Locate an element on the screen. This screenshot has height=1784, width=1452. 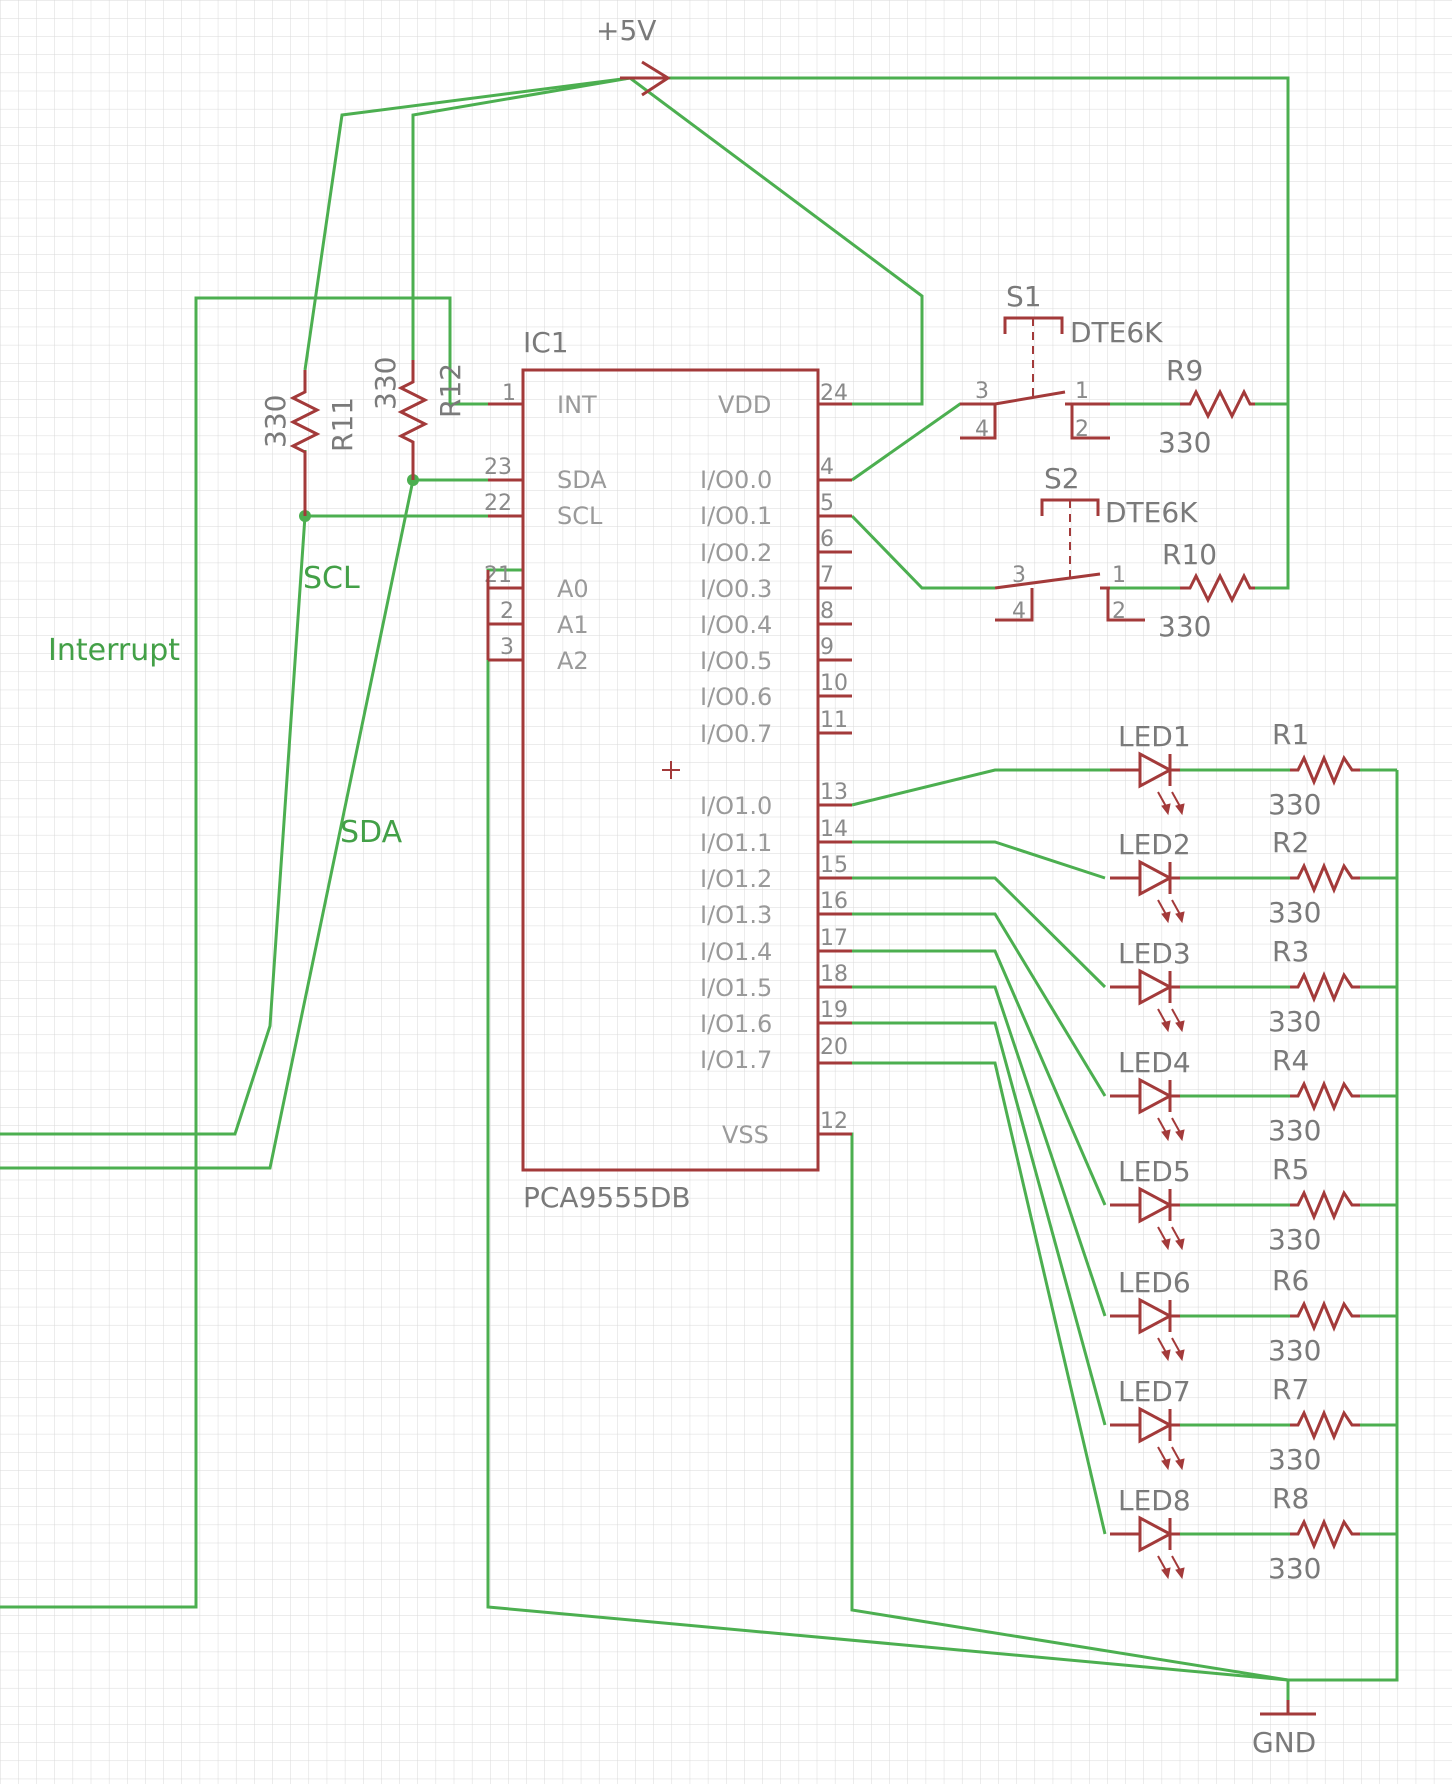
led-resistor-ref: R4 is located at coordinates (1290, 1060).